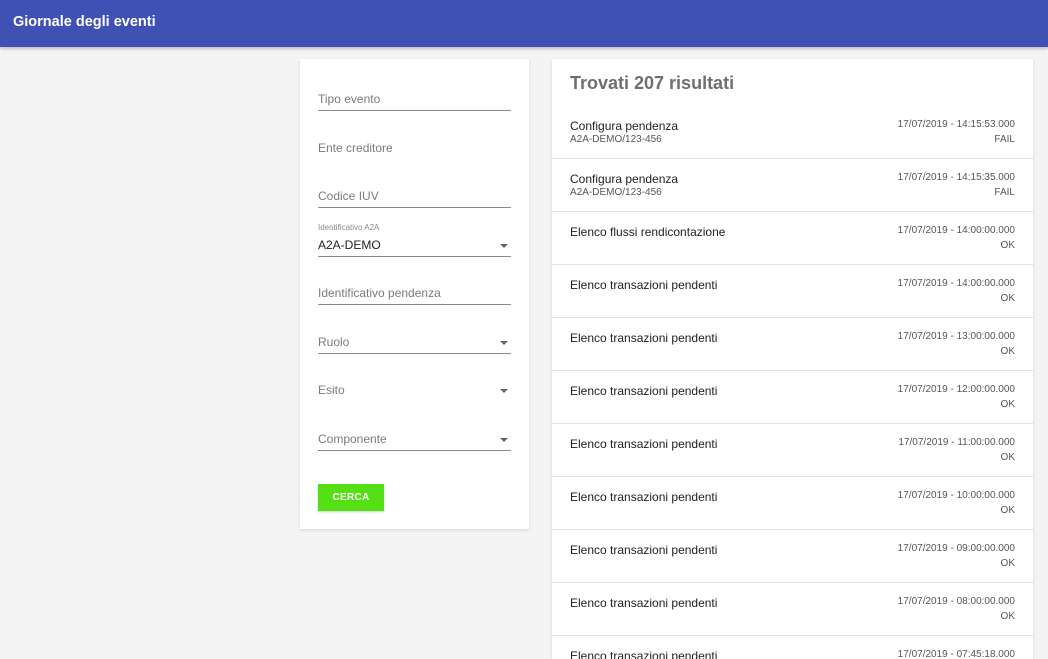 The image size is (1048, 659). I want to click on identificativo-pendenza-field: Identificativo pendenza, so click(414, 294).